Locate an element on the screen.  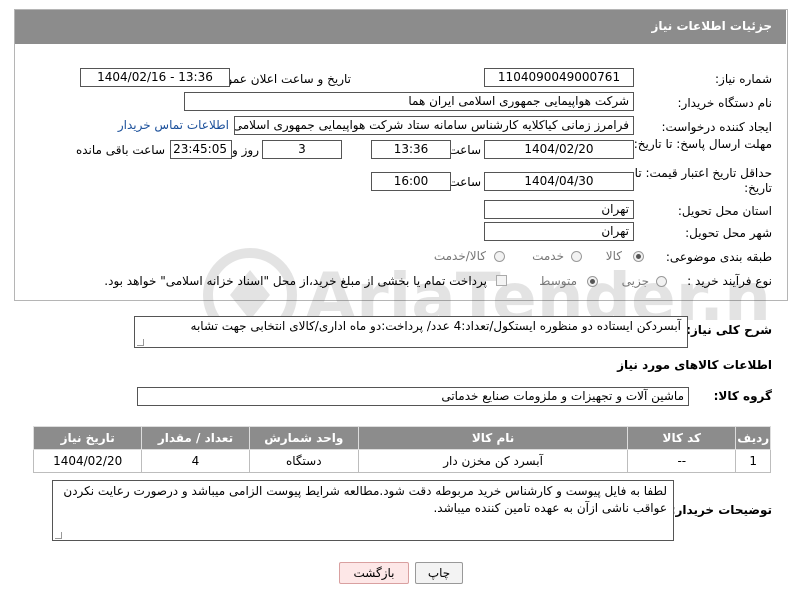
cell-item-name: آبسرد کن مخزن دار is located at coordinates (493, 461).